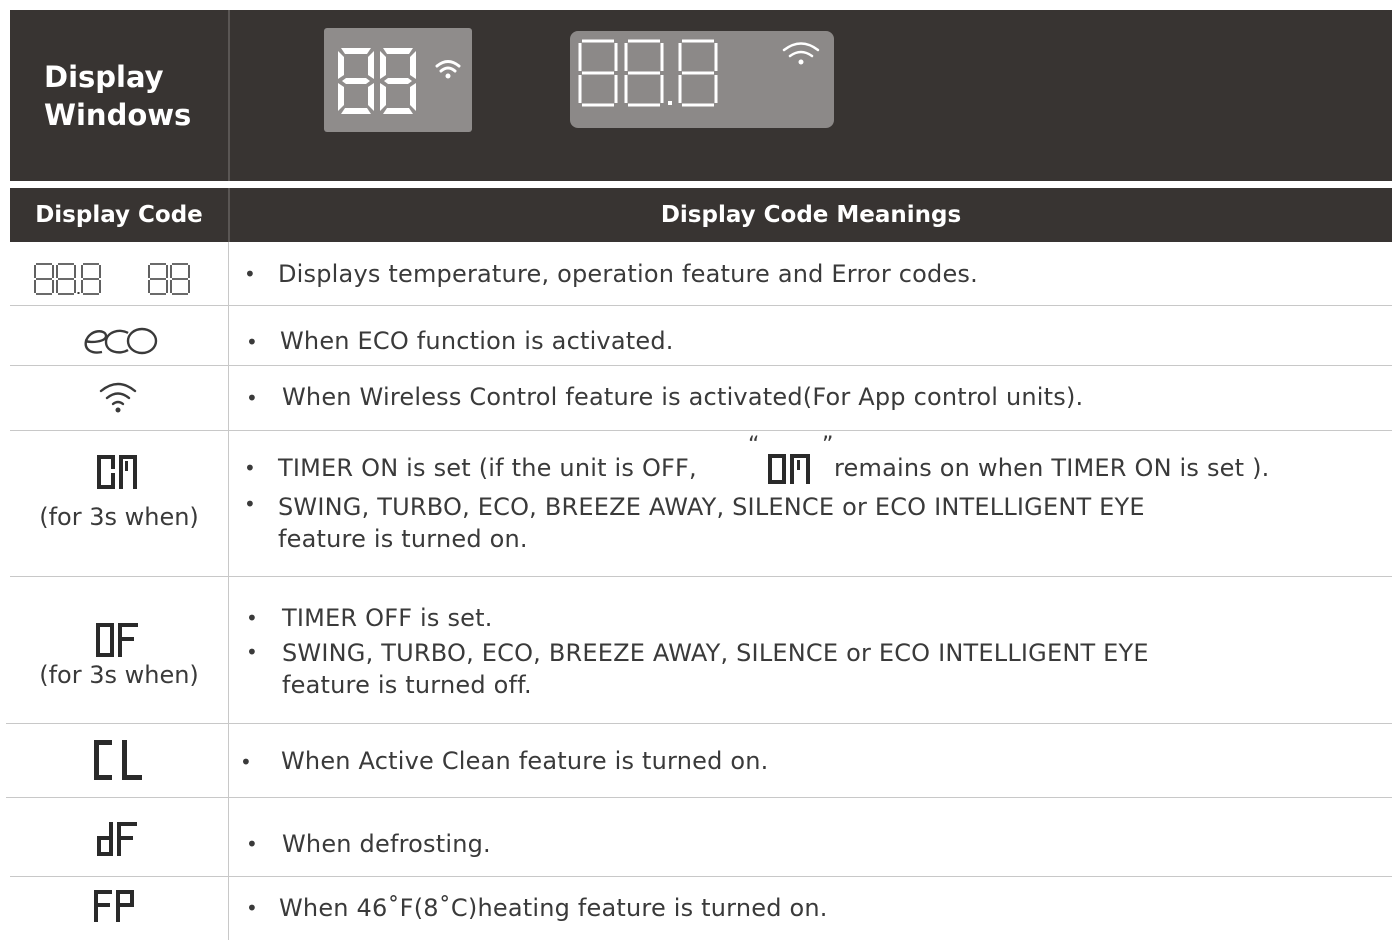  I want to click on table-header-row: Display Code Display Code Meanings, so click(701, 215).